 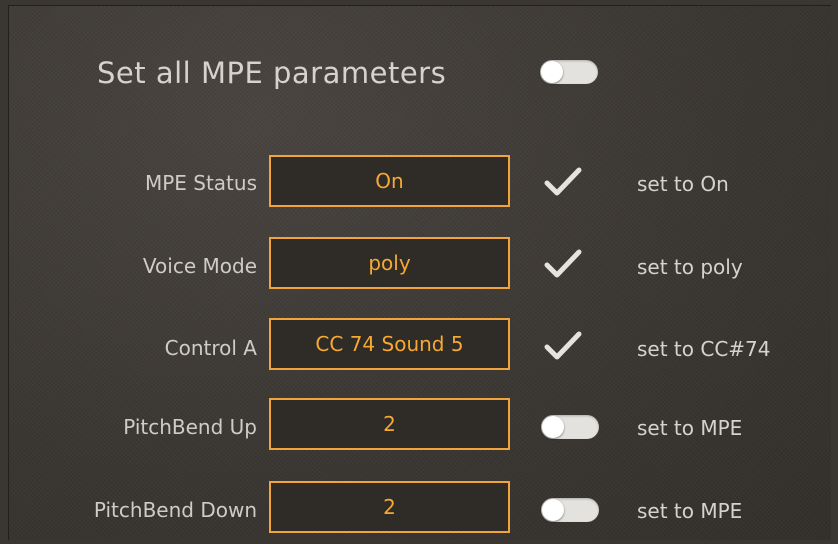 I want to click on control-a-field: CC 74 Sound 5, so click(x=389, y=344).